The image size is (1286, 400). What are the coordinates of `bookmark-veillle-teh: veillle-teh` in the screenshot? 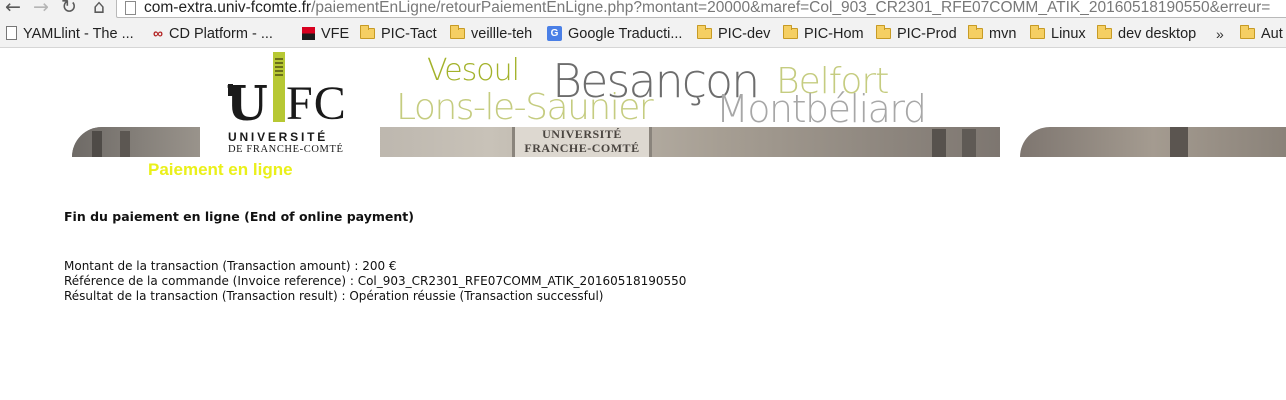 It's located at (491, 34).